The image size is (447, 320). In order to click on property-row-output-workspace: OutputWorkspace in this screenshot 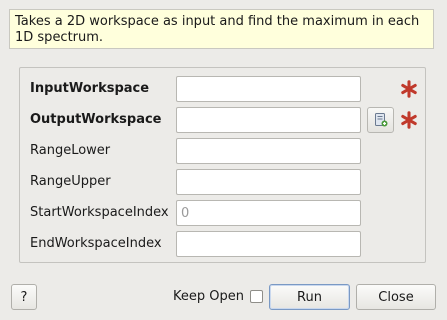, I will do `click(222, 120)`.